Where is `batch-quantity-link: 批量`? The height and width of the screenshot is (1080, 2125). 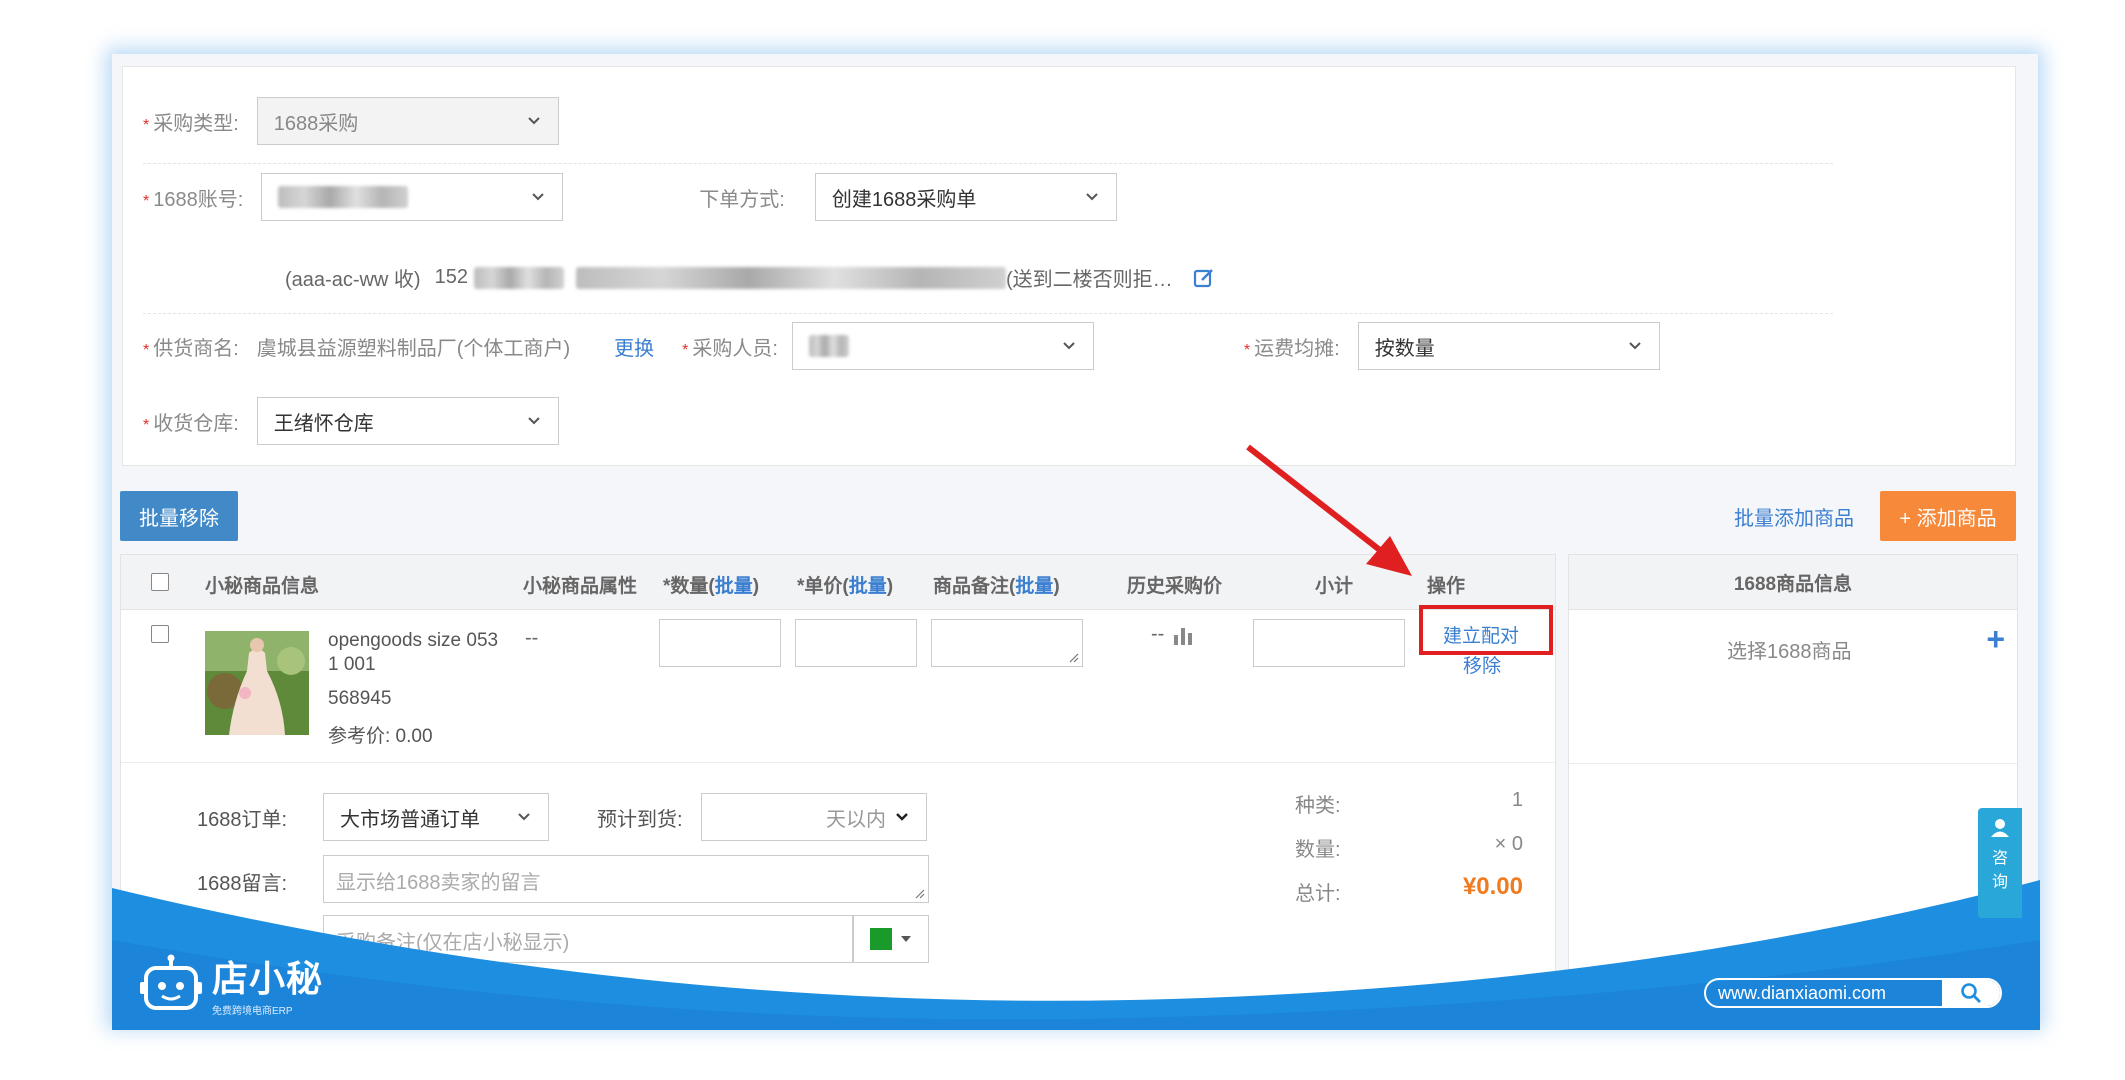
batch-quantity-link: 批量 is located at coordinates (734, 586).